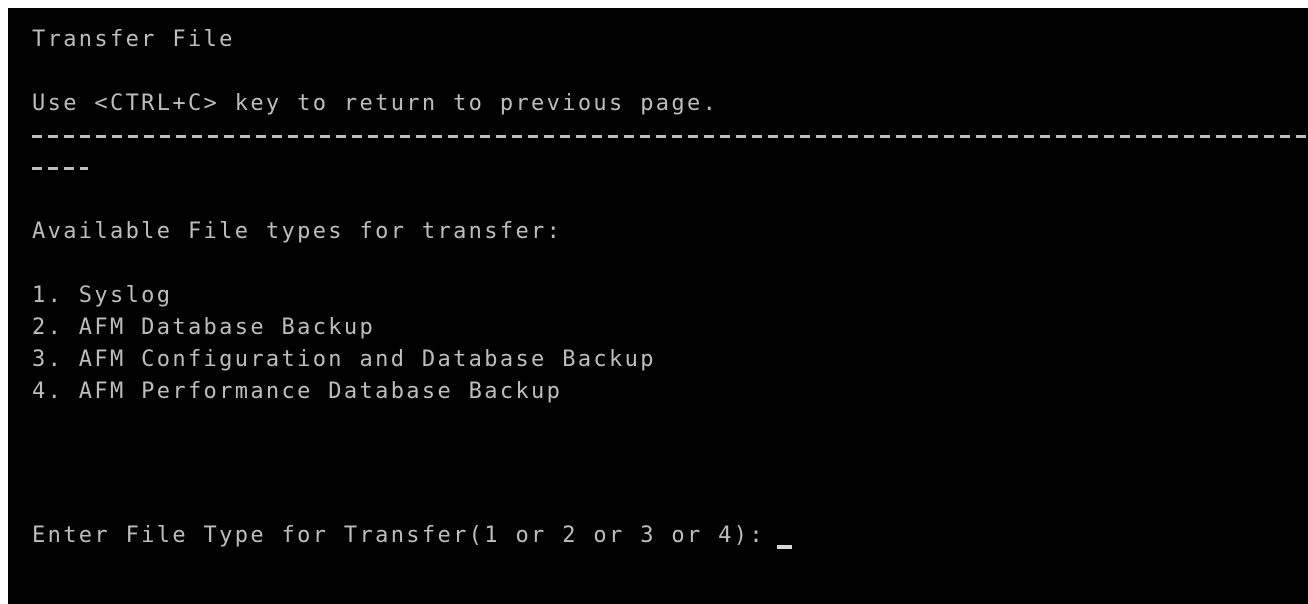  Describe the element at coordinates (204, 327) in the screenshot. I see `file-type-option-database-backup: 2. AFM Database Backup` at that location.